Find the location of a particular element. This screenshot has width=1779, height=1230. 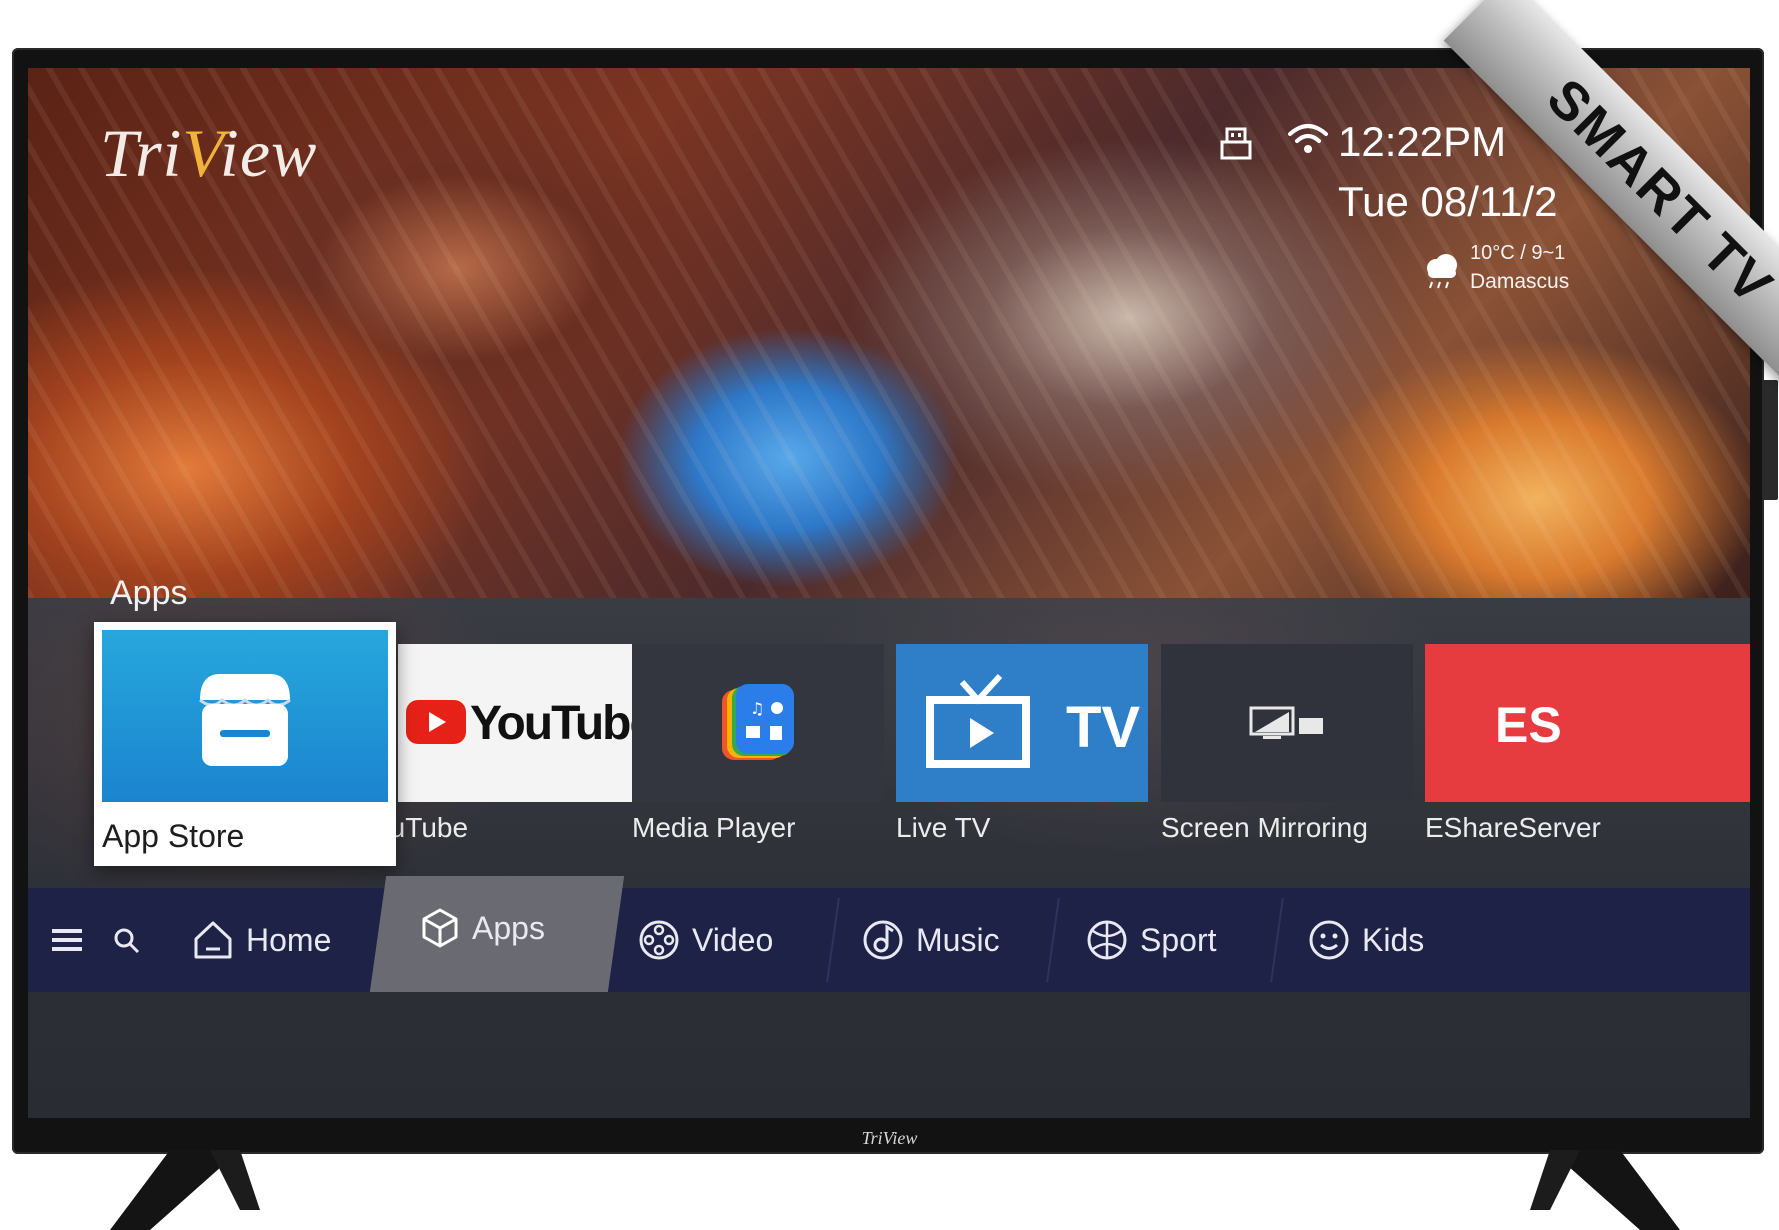

nav-tab-sport: Sport is located at coordinates (1151, 940).